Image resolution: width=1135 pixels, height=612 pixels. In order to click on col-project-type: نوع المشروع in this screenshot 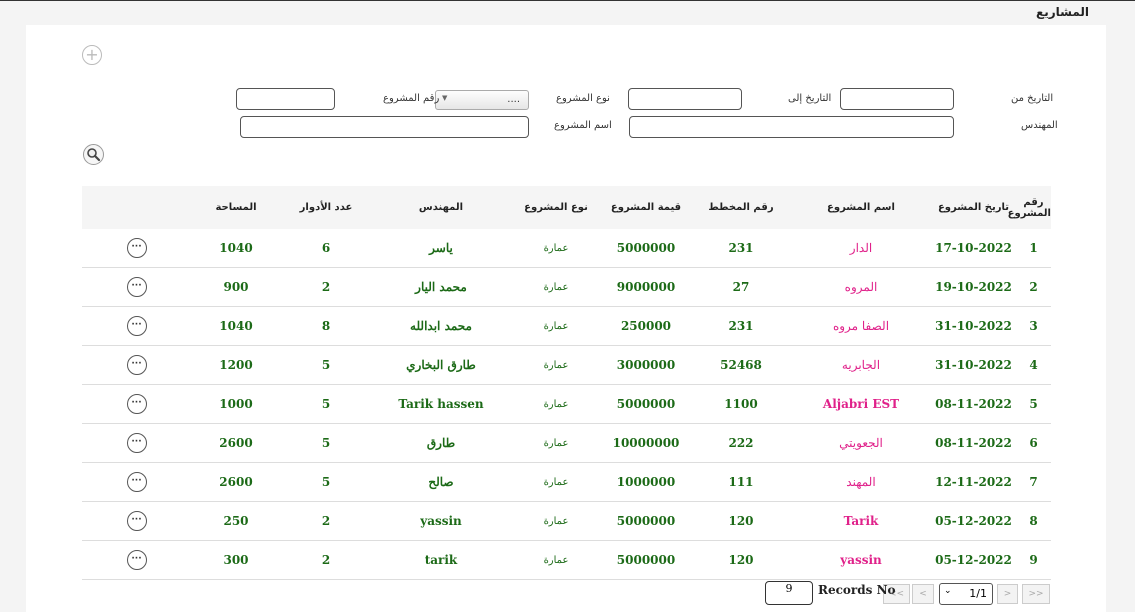, I will do `click(556, 207)`.